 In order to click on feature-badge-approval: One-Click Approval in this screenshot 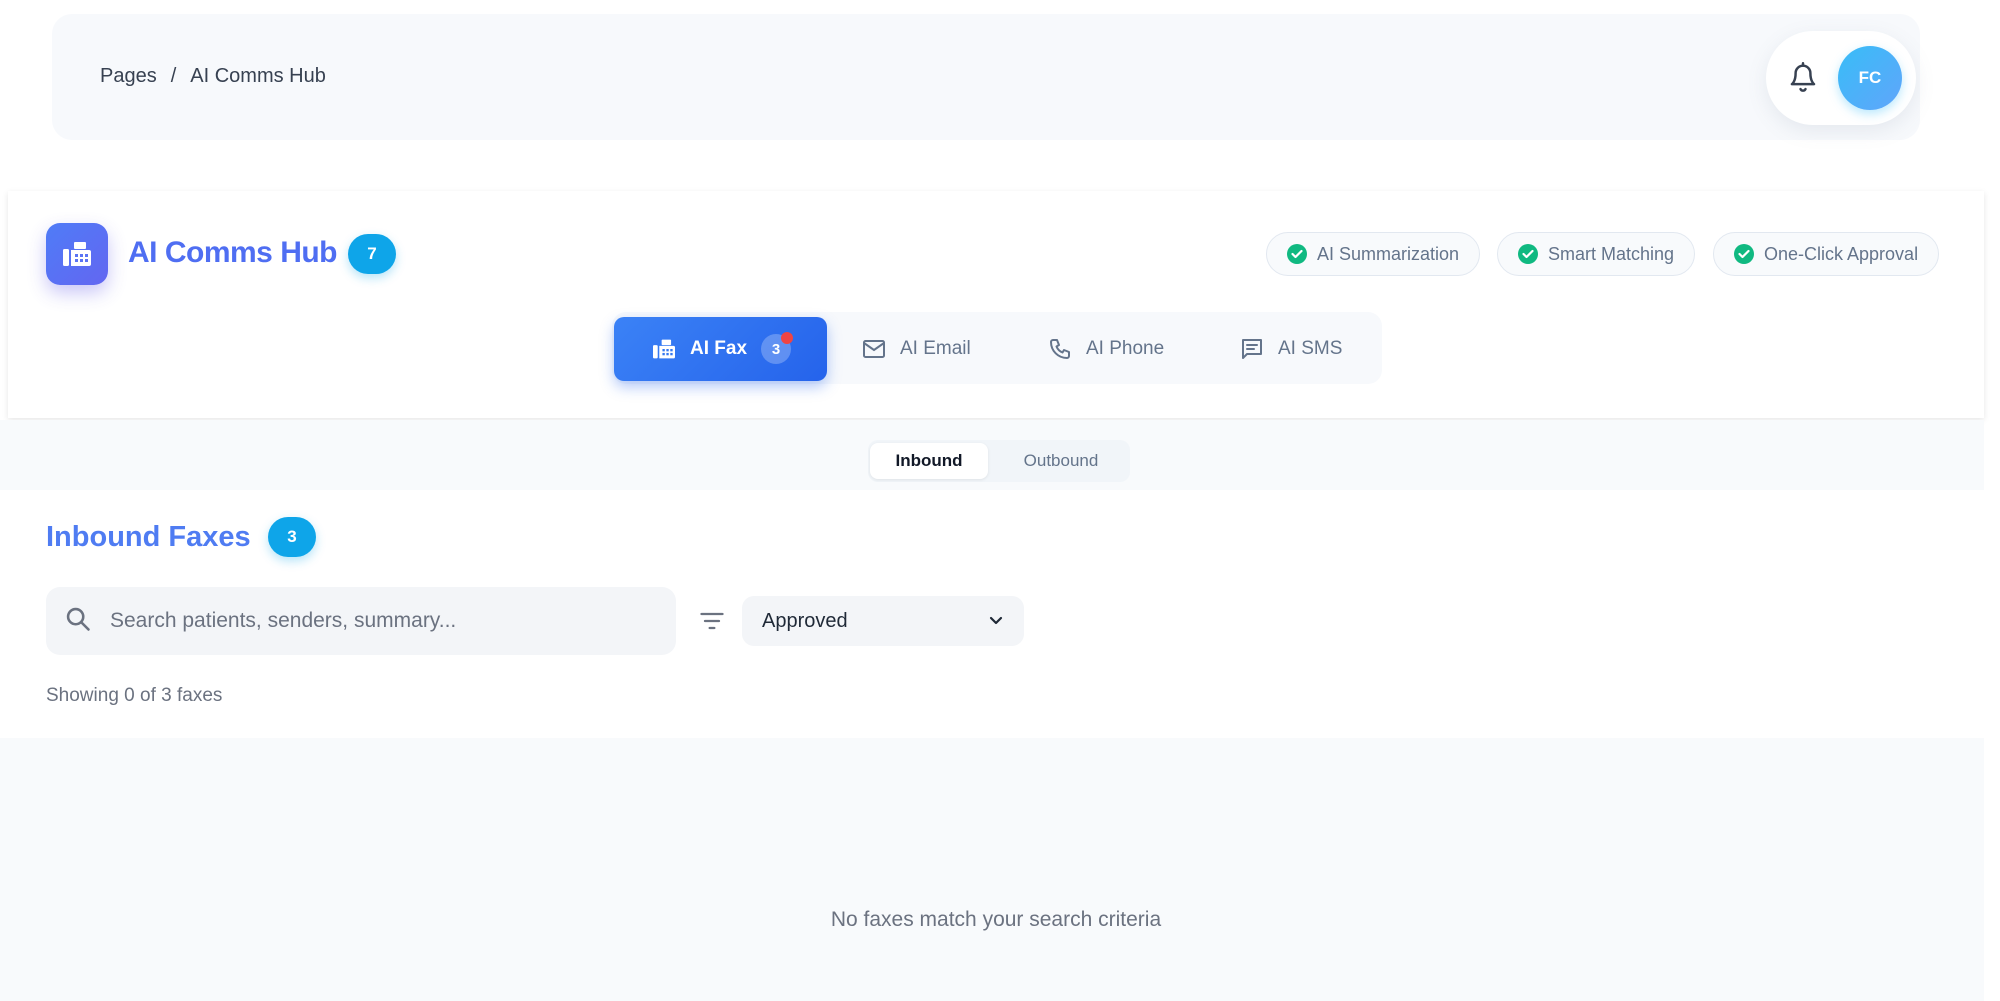, I will do `click(1826, 254)`.